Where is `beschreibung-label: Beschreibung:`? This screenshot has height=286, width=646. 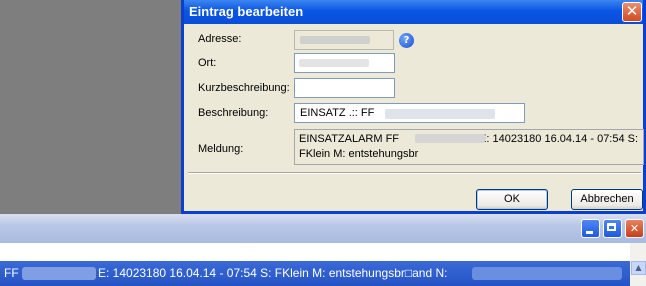 beschreibung-label: Beschreibung: is located at coordinates (233, 113).